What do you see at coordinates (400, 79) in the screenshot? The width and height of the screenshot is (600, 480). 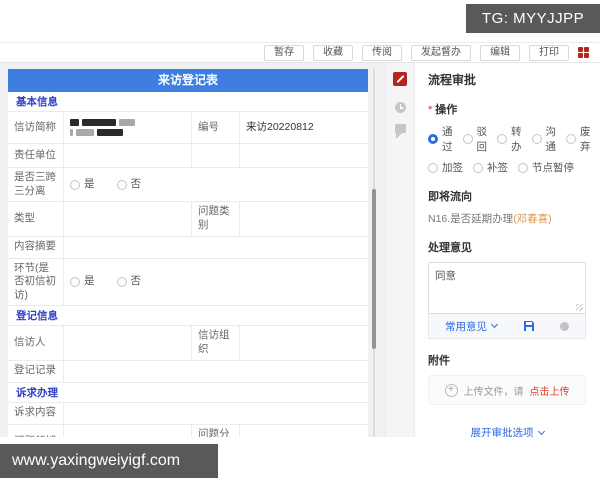 I see `approval-seal-icon` at bounding box center [400, 79].